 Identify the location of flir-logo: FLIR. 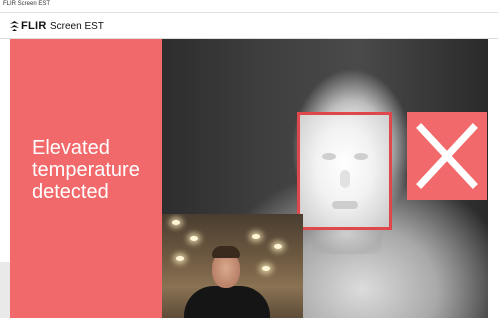
(28, 26).